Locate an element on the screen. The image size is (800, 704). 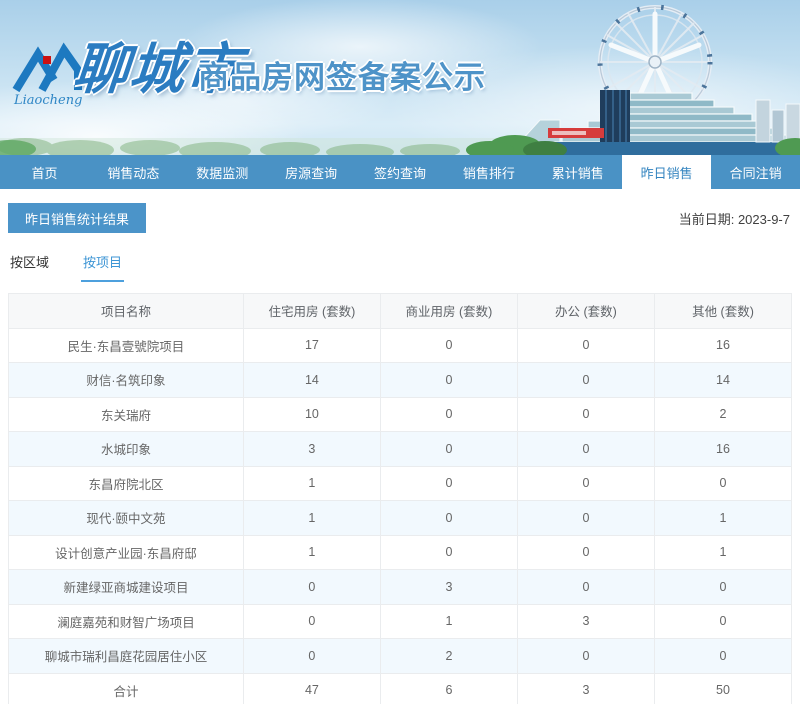
nav-item-8: 合同注销 is located at coordinates (755, 172).